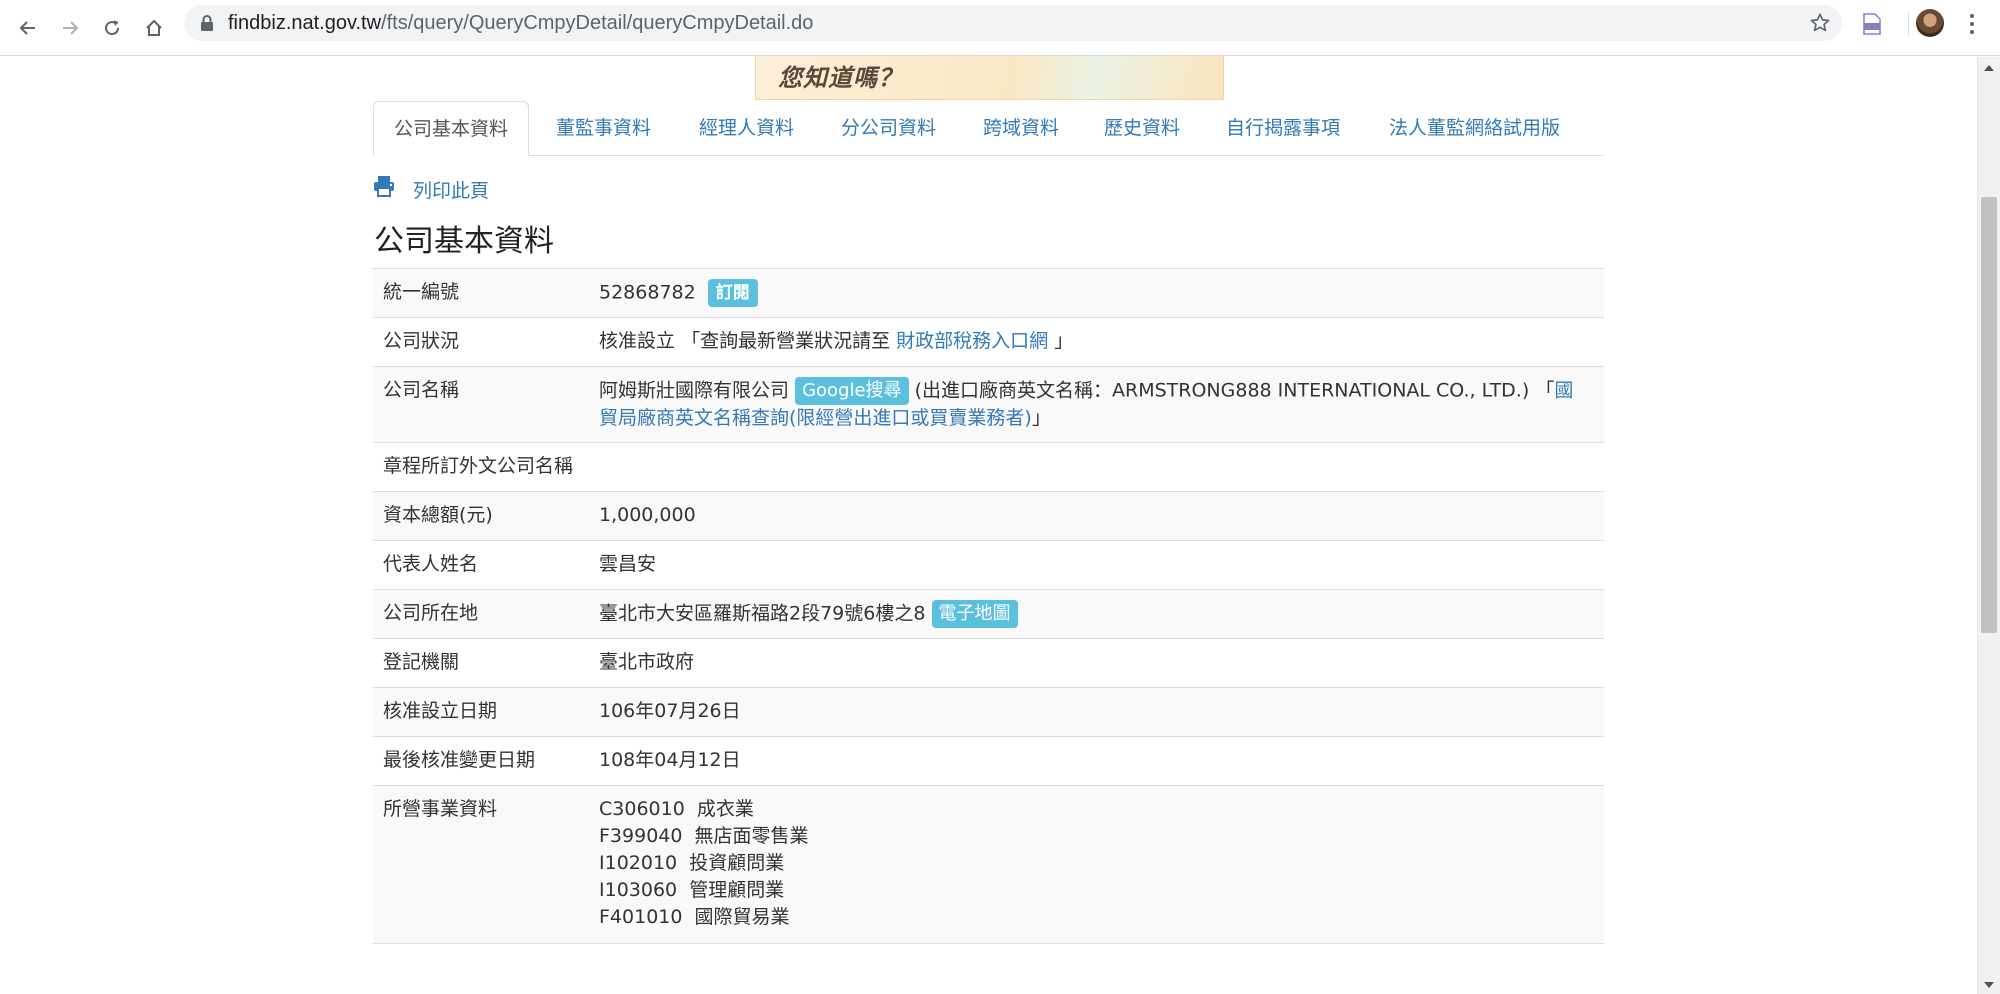 The width and height of the screenshot is (2000, 994). What do you see at coordinates (305, 23) in the screenshot?
I see `url-host: findbiz.nat.gov.tw` at bounding box center [305, 23].